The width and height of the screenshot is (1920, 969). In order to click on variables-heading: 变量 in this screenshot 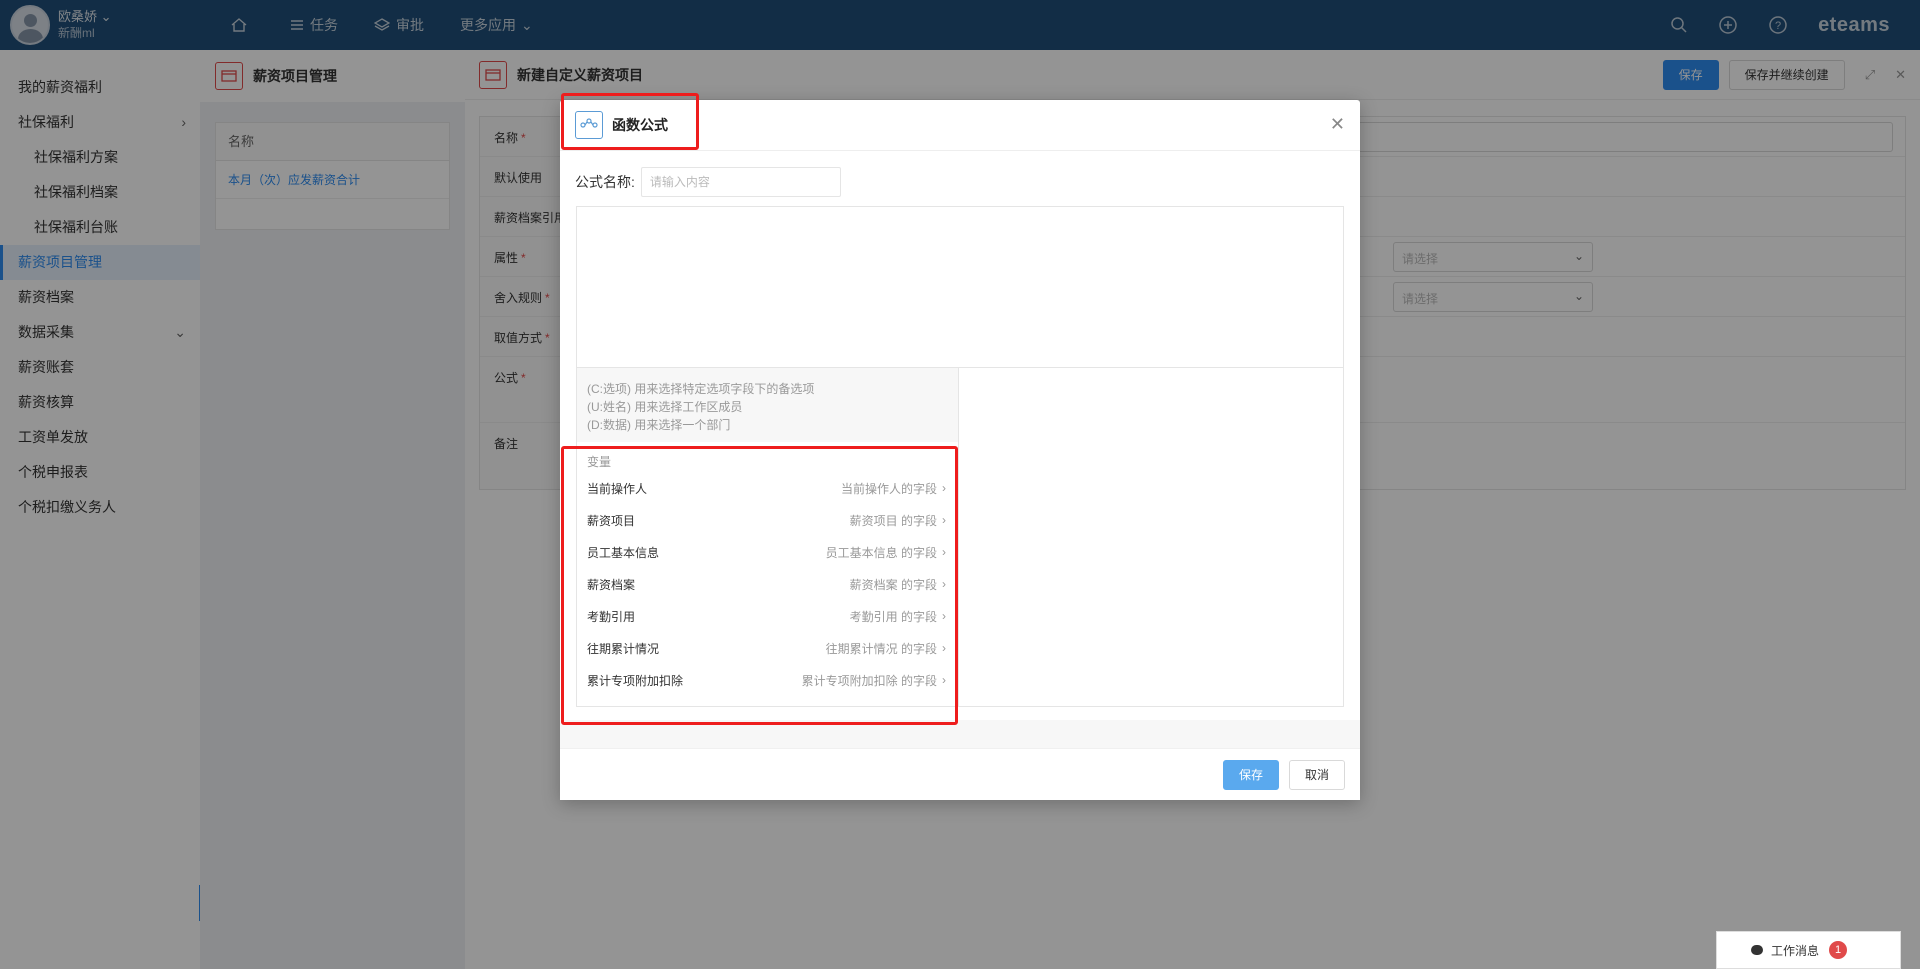, I will do `click(599, 462)`.